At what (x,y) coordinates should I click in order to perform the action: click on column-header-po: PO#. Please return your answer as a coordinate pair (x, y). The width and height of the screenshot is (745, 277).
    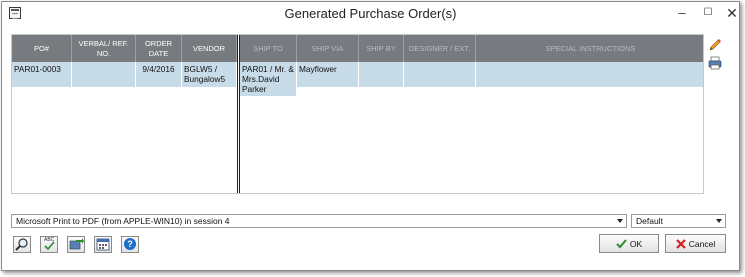
    Looking at the image, I should click on (42, 48).